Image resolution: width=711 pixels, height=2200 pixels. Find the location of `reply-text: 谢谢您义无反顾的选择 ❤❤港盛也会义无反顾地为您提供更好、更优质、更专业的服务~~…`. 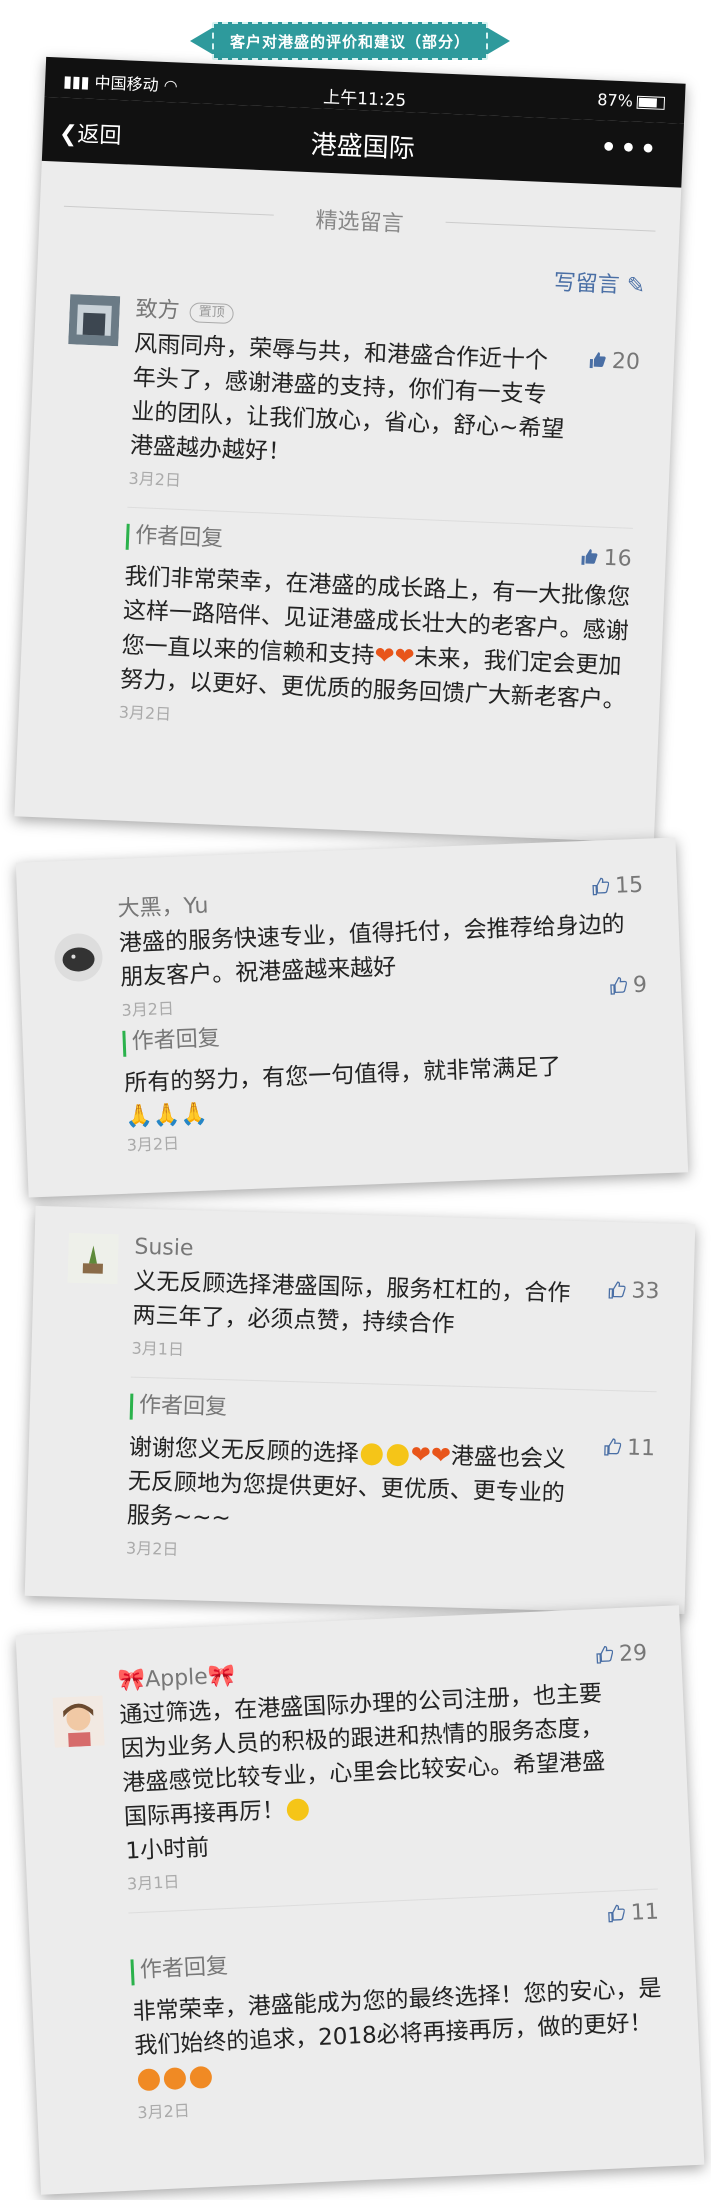

reply-text: 谢谢您义无反顾的选择 ❤❤港盛也会义无反顾地为您提供更好、更优质、更专业的服务~~… is located at coordinates (346, 1483).